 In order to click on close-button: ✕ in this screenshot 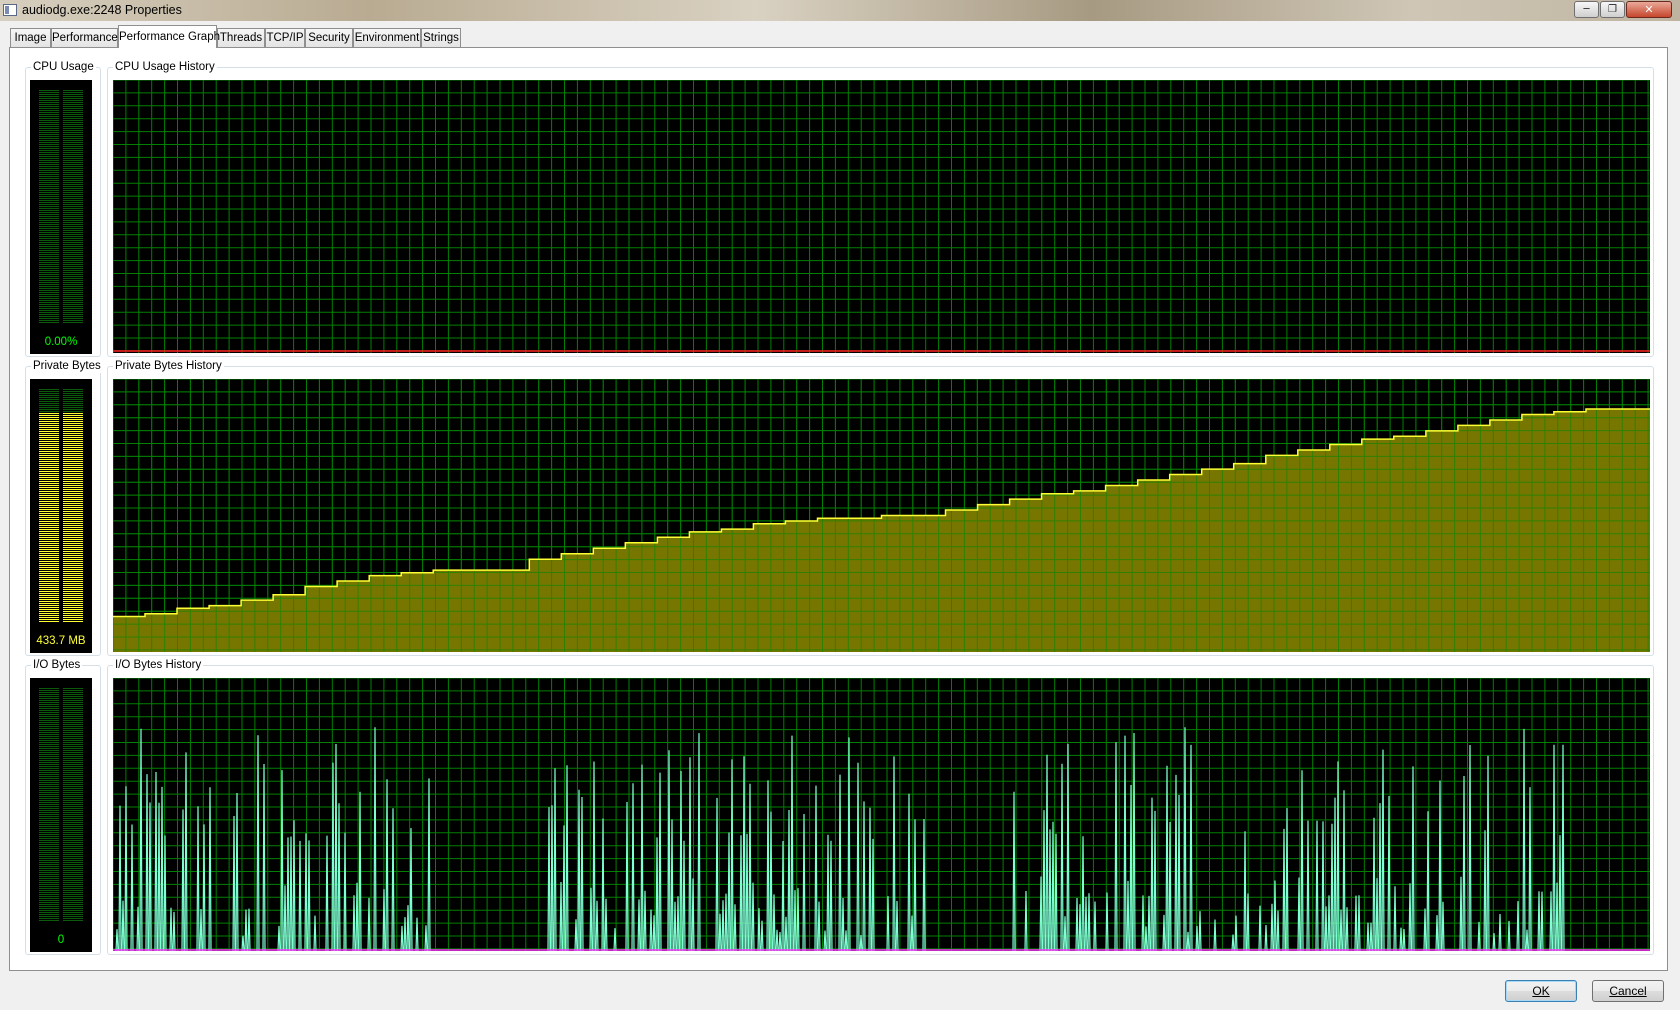, I will do `click(1649, 9)`.